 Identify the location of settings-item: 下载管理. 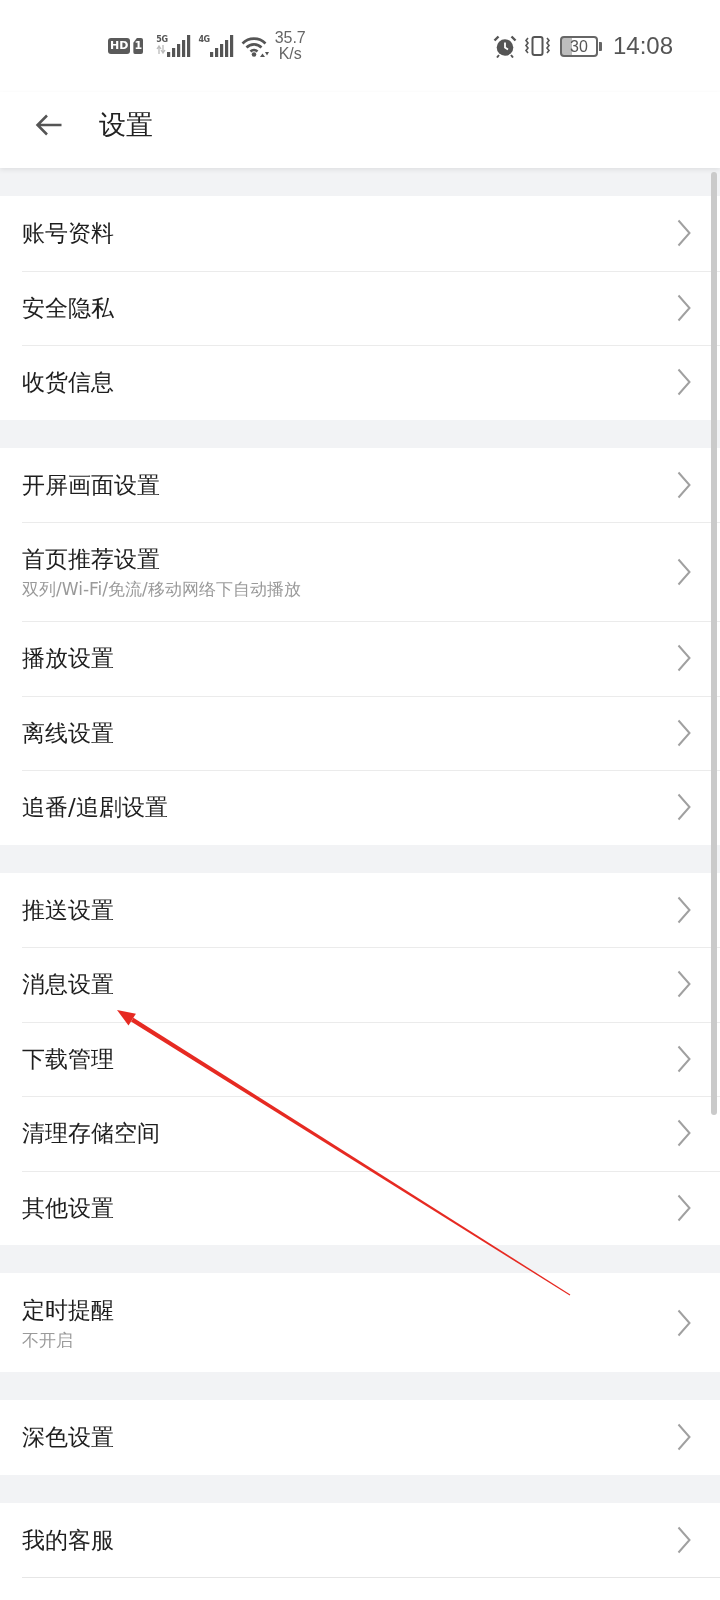
(360, 1058).